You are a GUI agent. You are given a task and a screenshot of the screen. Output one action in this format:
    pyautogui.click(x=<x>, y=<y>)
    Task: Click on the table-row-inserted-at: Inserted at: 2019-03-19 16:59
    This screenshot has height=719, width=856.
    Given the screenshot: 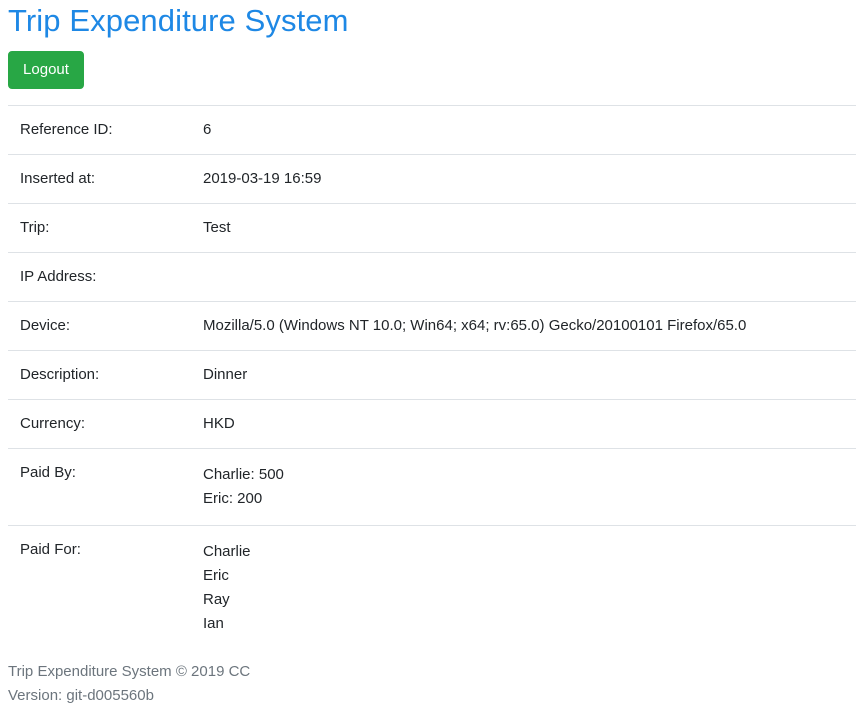 What is the action you would take?
    pyautogui.click(x=432, y=179)
    